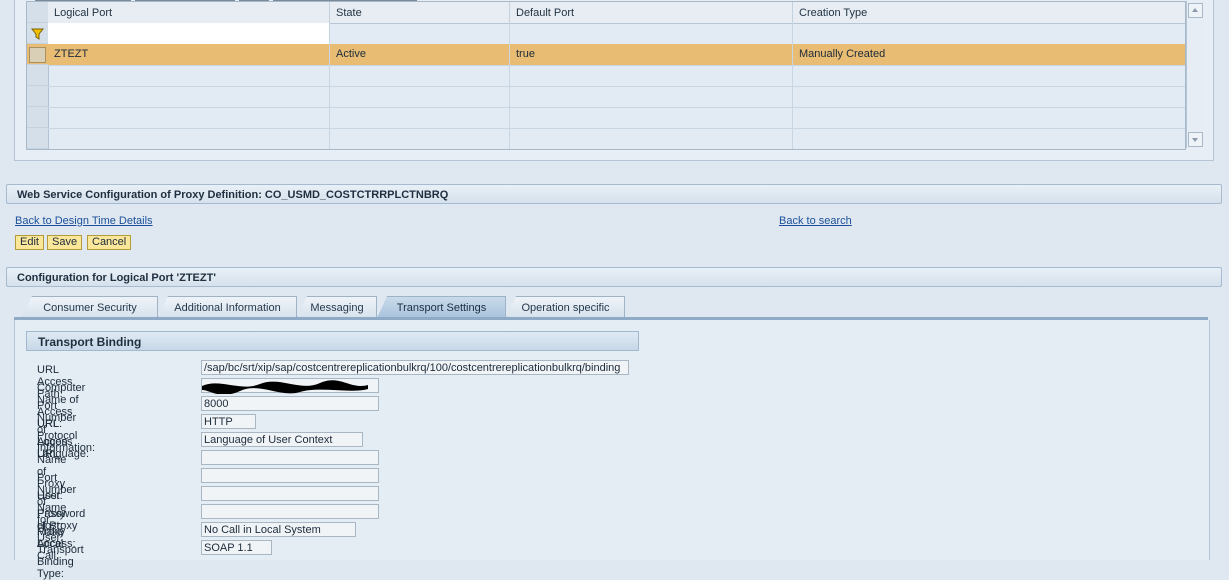 The height and width of the screenshot is (580, 1229). Describe the element at coordinates (282, 439) in the screenshot. I see `logon-language-field: Language of User Context` at that location.